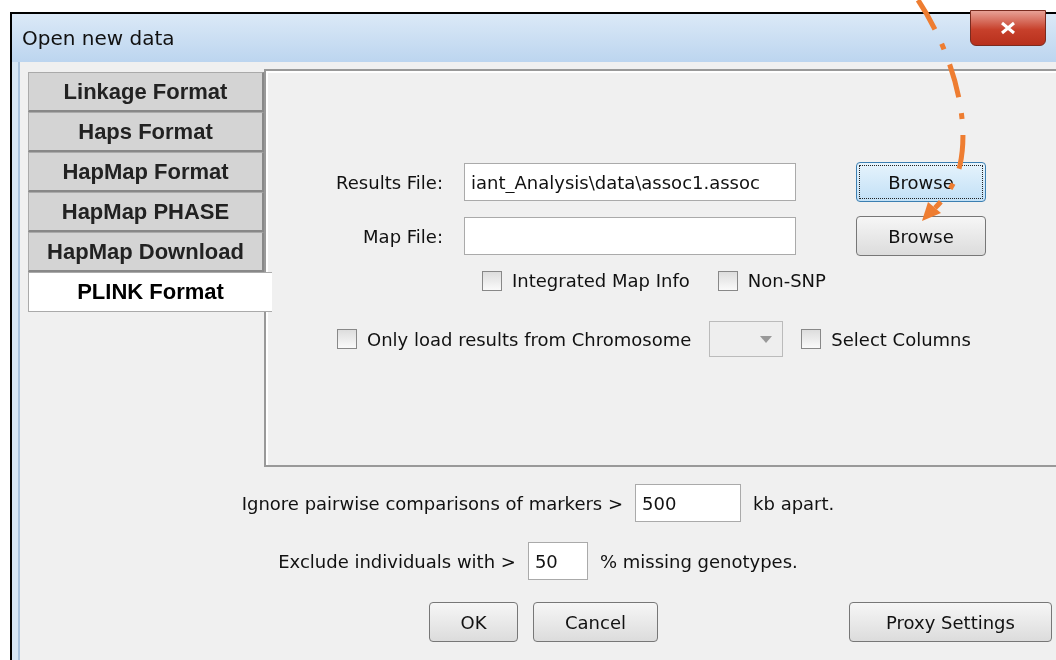 This screenshot has width=1056, height=660. I want to click on percent-field: 50, so click(557, 561).